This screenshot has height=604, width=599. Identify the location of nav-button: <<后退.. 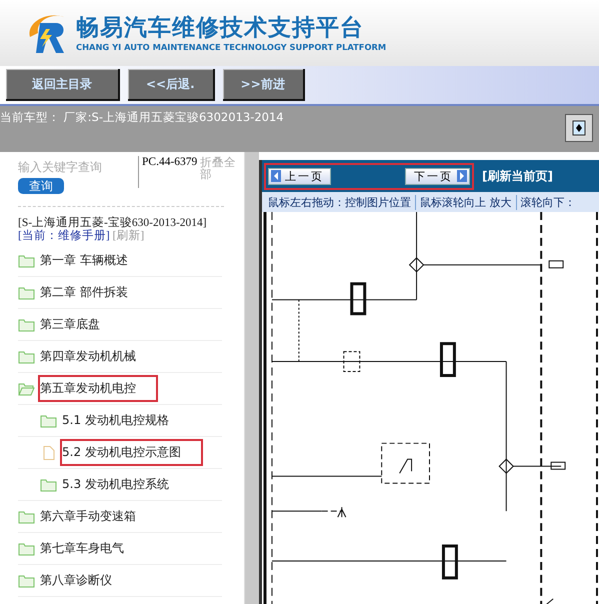
(171, 85).